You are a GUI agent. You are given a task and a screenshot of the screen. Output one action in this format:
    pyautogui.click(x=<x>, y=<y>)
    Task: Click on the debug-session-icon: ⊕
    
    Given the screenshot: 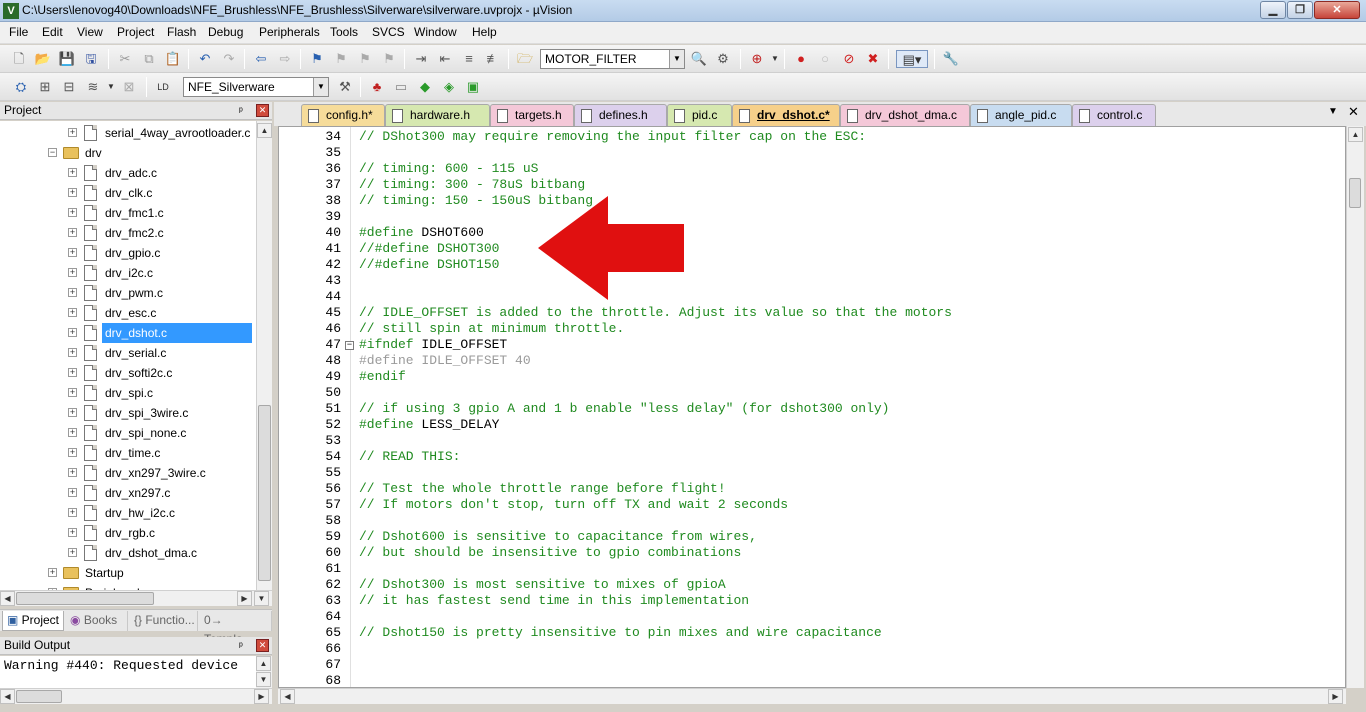 What is the action you would take?
    pyautogui.click(x=757, y=59)
    